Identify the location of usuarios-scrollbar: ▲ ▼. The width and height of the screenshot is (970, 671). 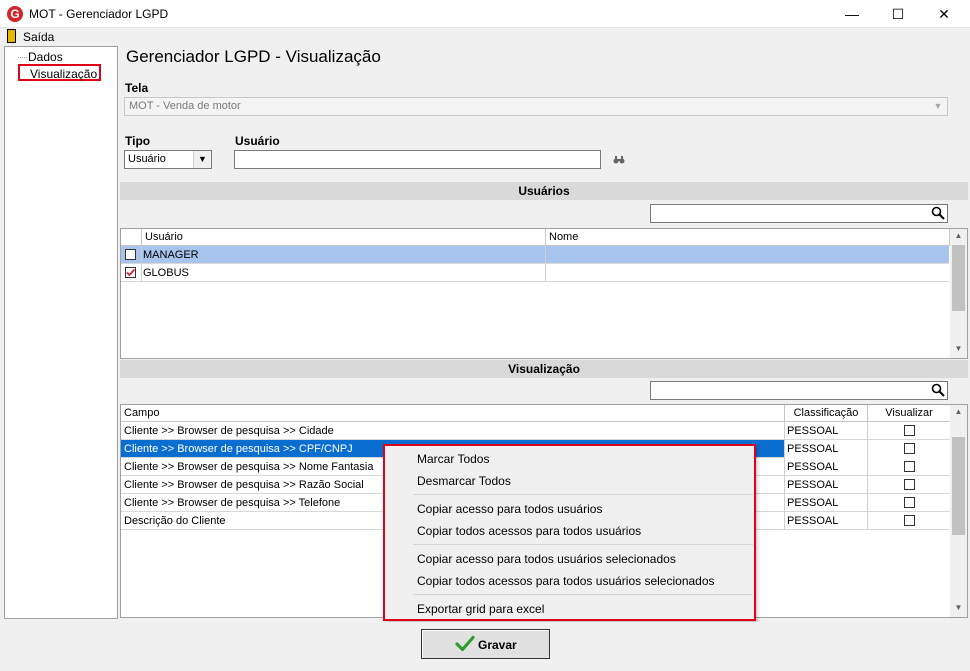
(958, 293).